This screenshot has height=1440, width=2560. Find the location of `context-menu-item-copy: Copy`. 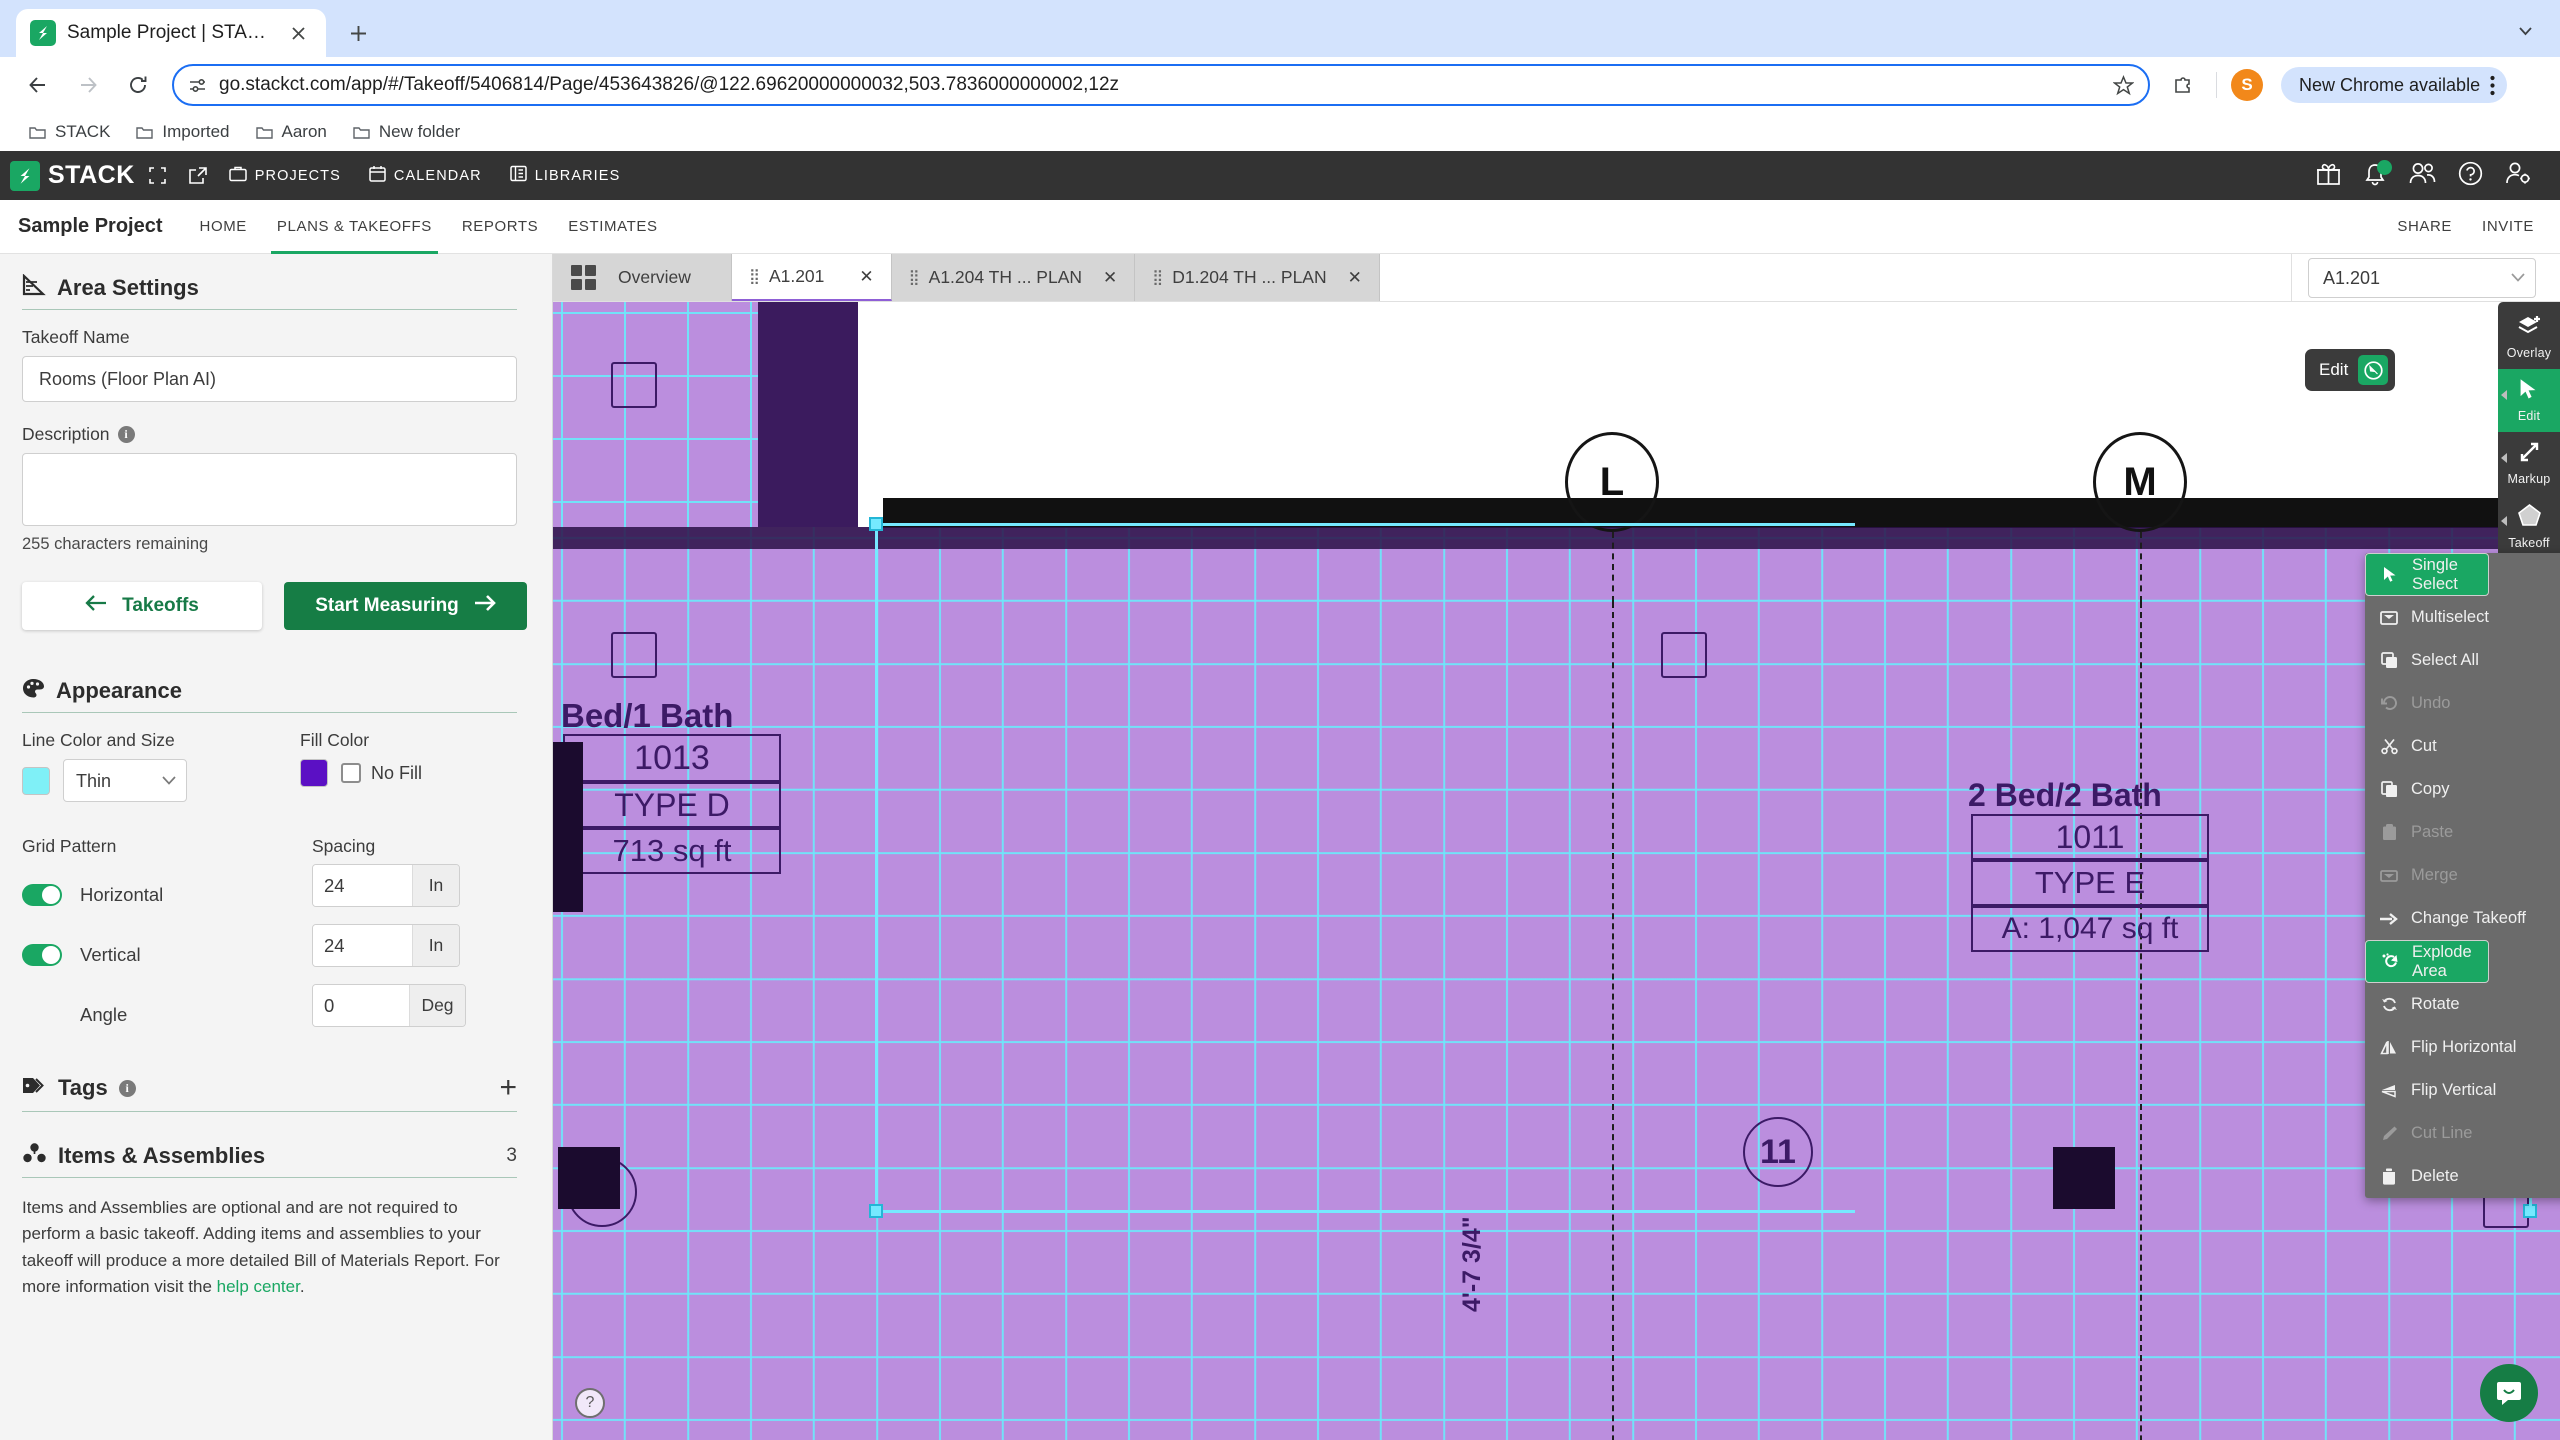

context-menu-item-copy: Copy is located at coordinates (2462, 789).